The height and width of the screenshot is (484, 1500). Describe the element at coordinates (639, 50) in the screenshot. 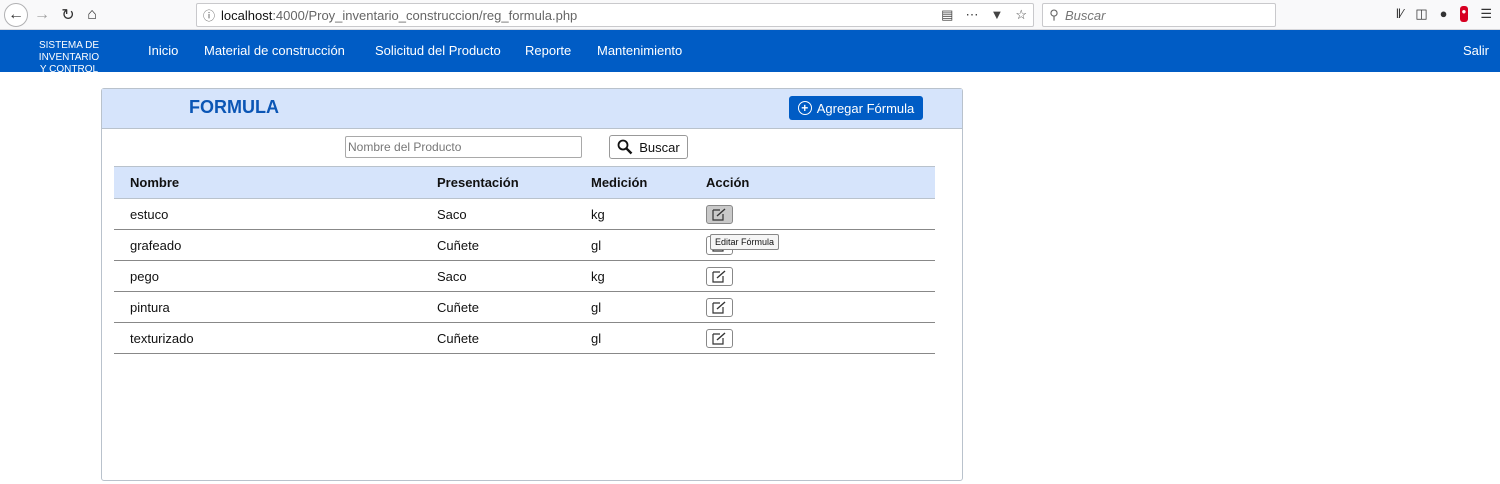

I see `nav-item-mantenimiento: Mantenimiento` at that location.